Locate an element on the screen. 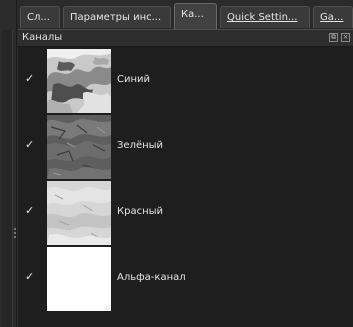 Image resolution: width=353 pixels, height=327 pixels. channel-label: Альфа-канал is located at coordinates (151, 277).